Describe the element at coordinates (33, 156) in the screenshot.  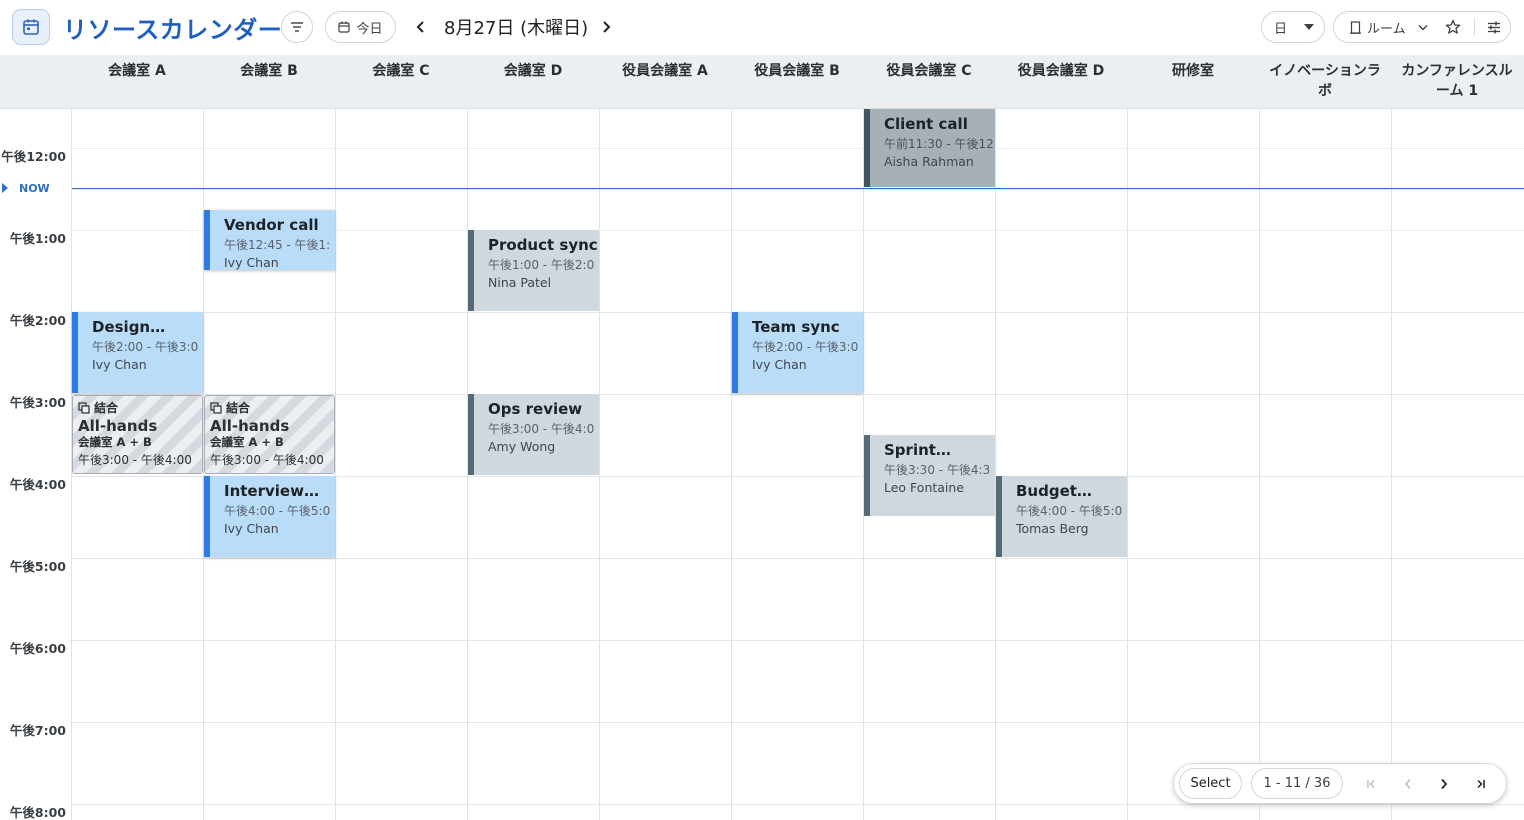
I see `time-label: 午後12:00` at that location.